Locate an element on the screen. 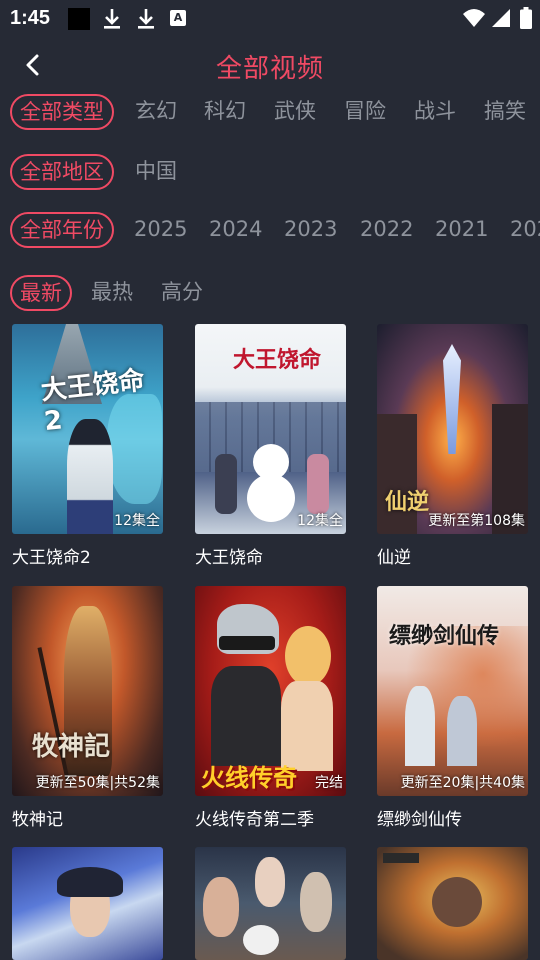 This screenshot has width=540, height=960. page-title: 全部视频 is located at coordinates (269, 69).